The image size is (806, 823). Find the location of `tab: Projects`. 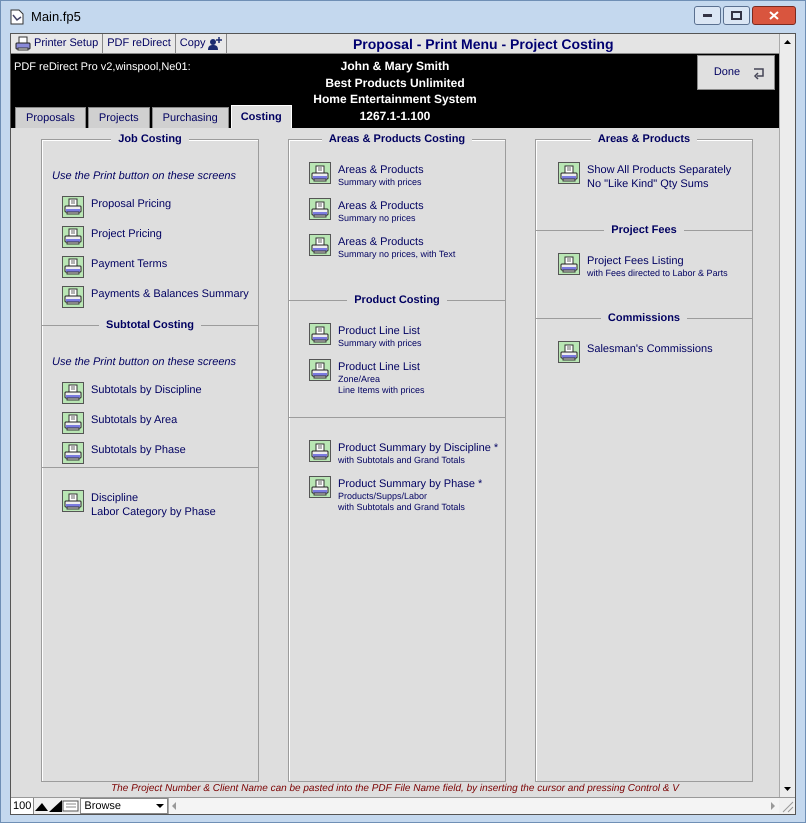

tab: Projects is located at coordinates (119, 117).